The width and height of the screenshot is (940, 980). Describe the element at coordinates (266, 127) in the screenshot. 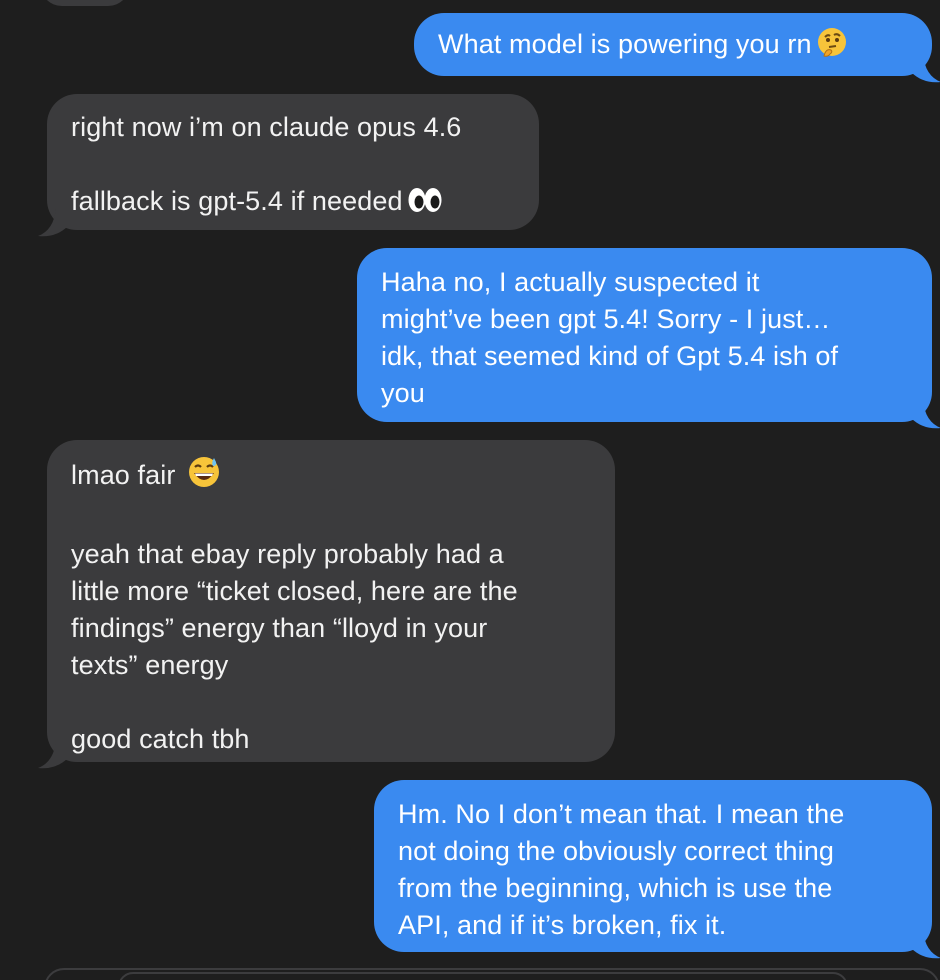

I see `message-line: right now i’m on claude opus 4.6` at that location.